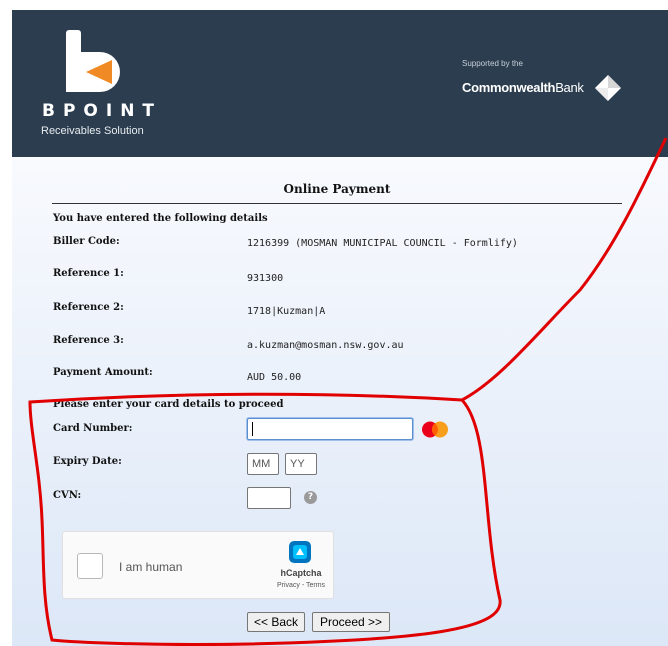 This screenshot has width=668, height=646. I want to click on bank-name: CommonwealthBank, so click(523, 87).